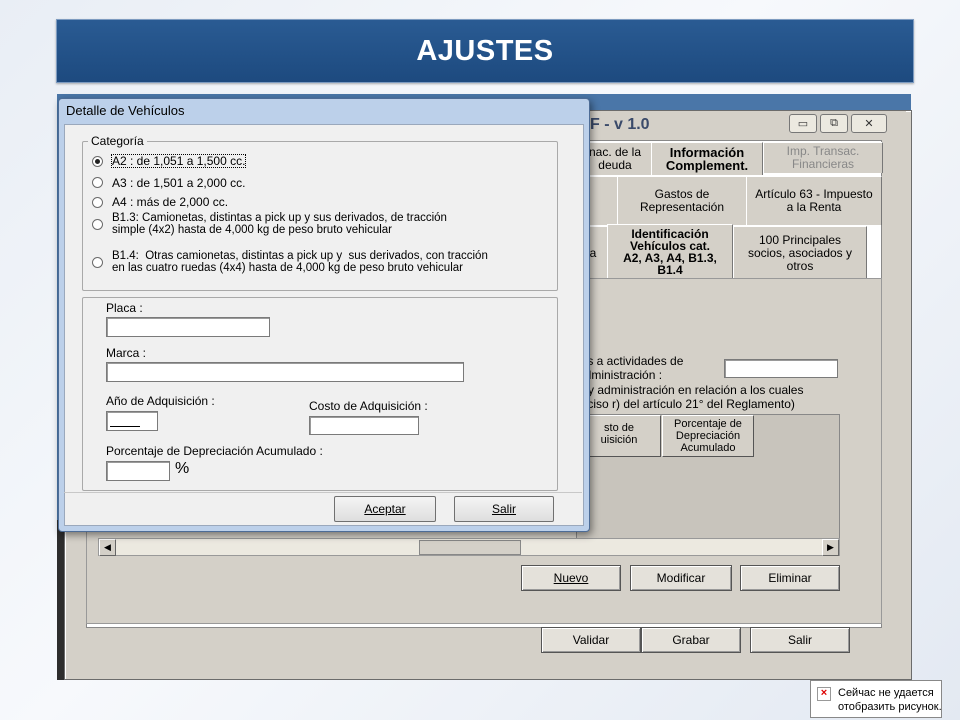 This screenshot has height=720, width=960. I want to click on aceptar-button: Aceptar, so click(385, 509).